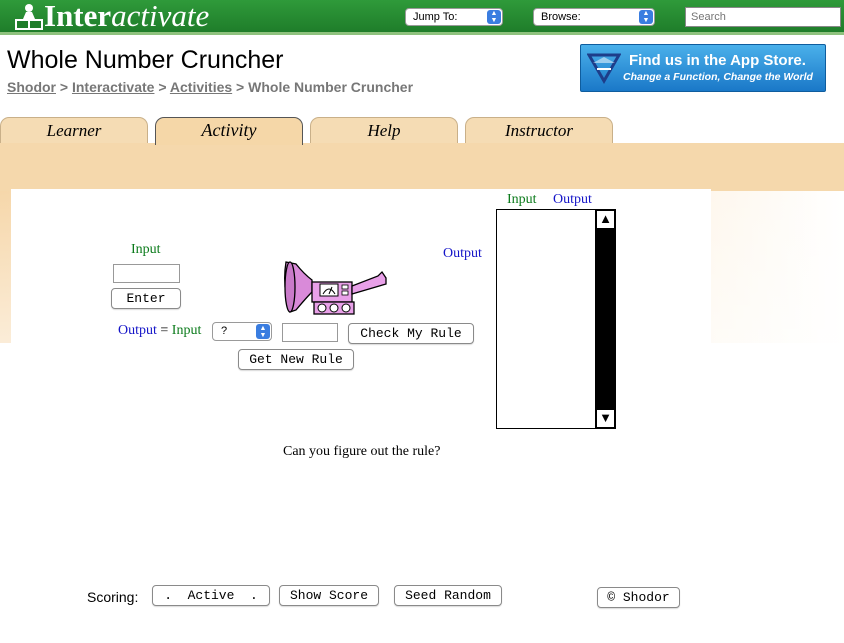  I want to click on operator-select: ? ▲ ▼, so click(242, 331).